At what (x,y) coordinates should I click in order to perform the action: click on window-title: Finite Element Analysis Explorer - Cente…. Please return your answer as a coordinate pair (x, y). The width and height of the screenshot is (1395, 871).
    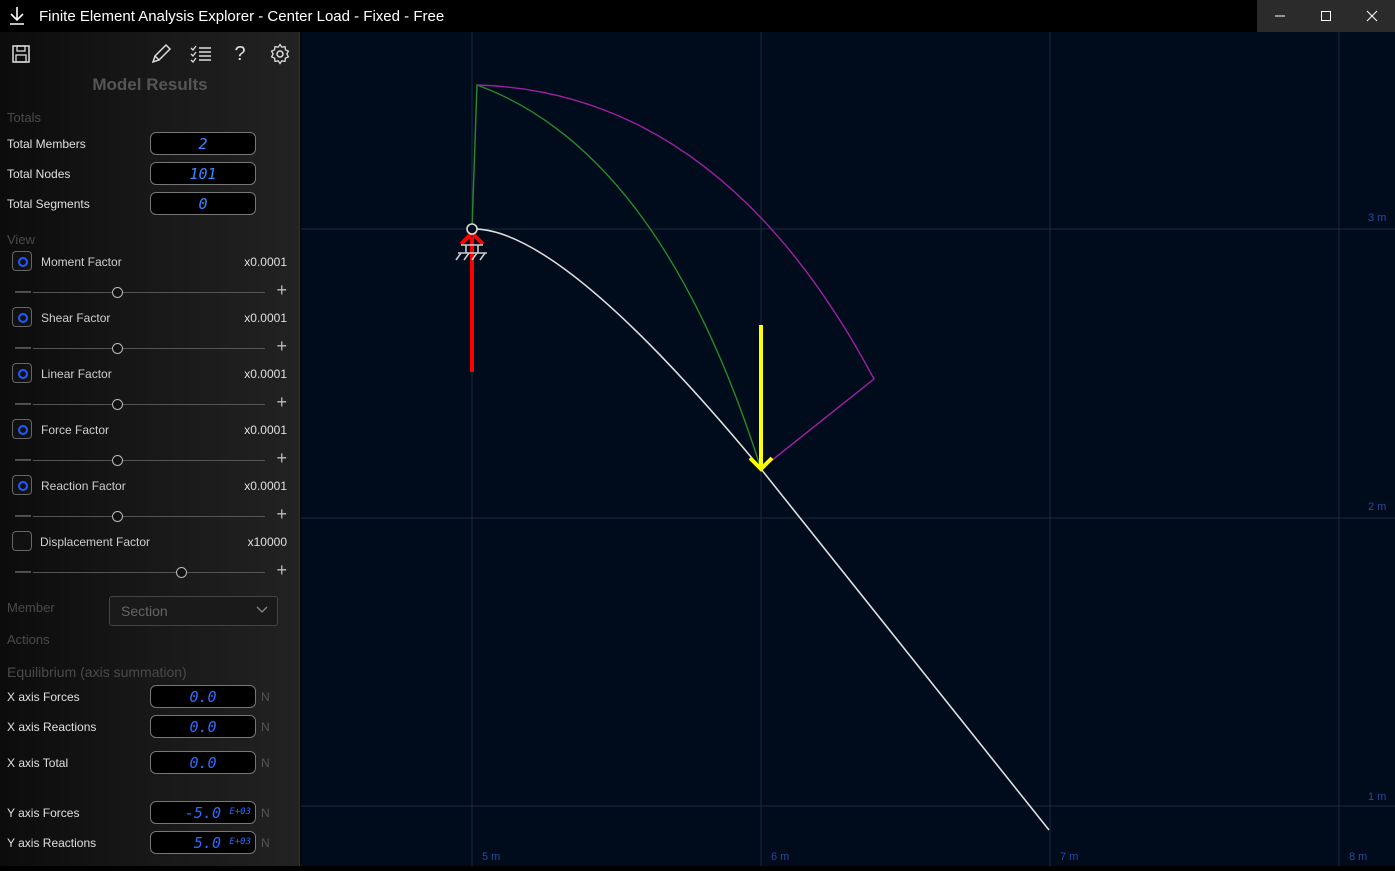
    Looking at the image, I should click on (242, 16).